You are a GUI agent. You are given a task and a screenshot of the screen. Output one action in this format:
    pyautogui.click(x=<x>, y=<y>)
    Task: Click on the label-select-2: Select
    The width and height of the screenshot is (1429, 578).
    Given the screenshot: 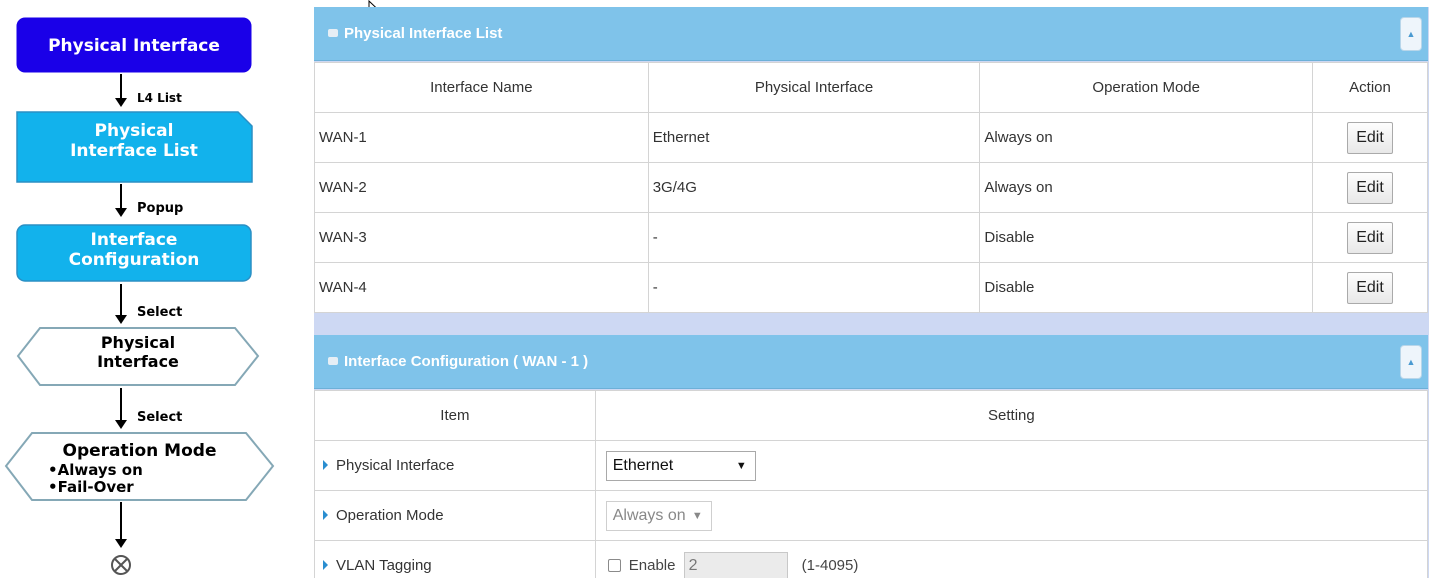 What is the action you would take?
    pyautogui.click(x=160, y=417)
    